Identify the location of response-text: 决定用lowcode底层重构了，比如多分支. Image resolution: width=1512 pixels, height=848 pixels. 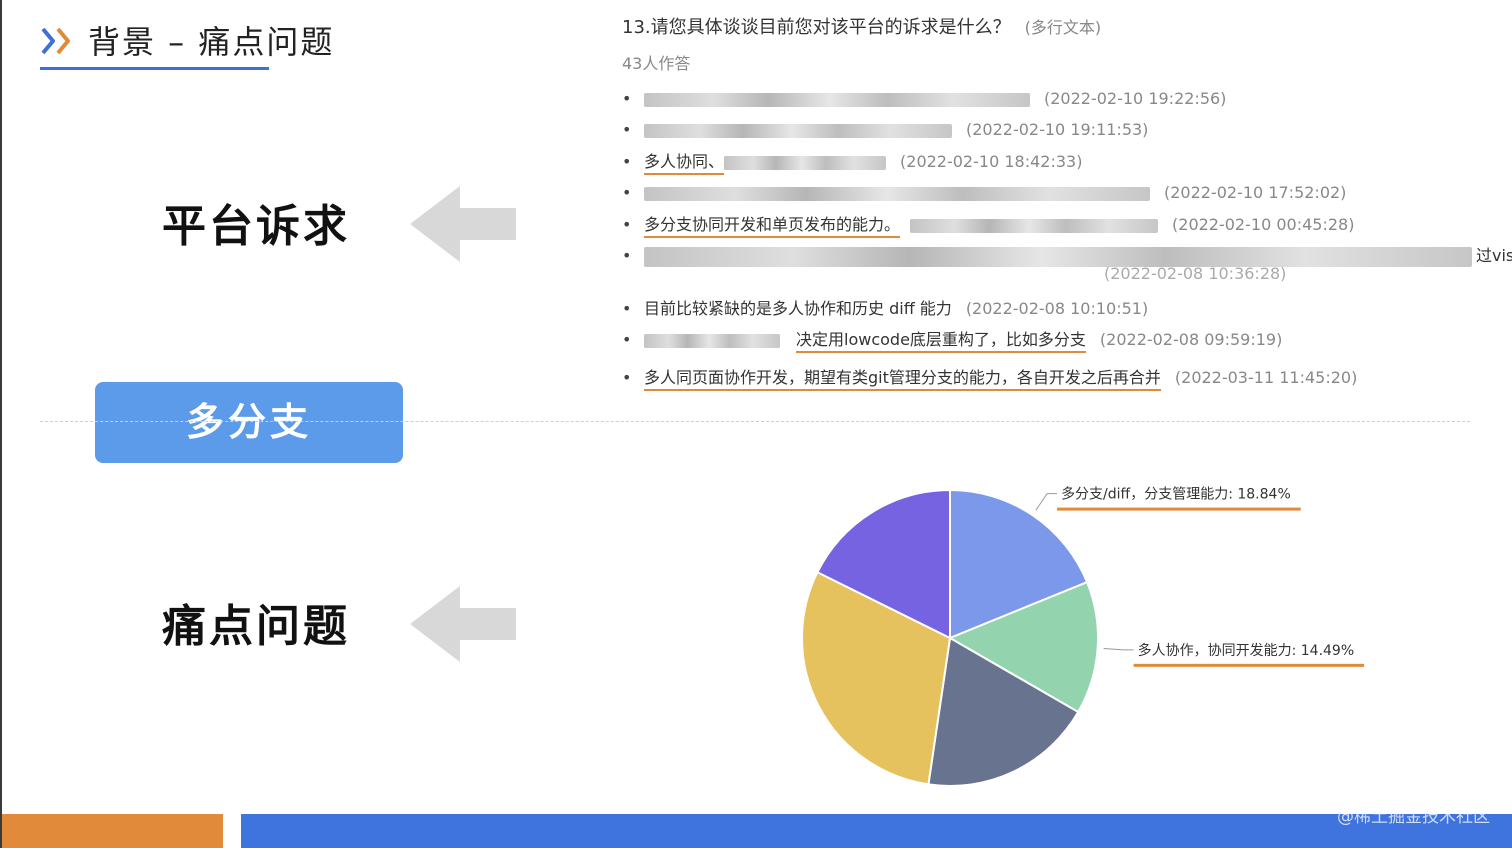
(941, 341).